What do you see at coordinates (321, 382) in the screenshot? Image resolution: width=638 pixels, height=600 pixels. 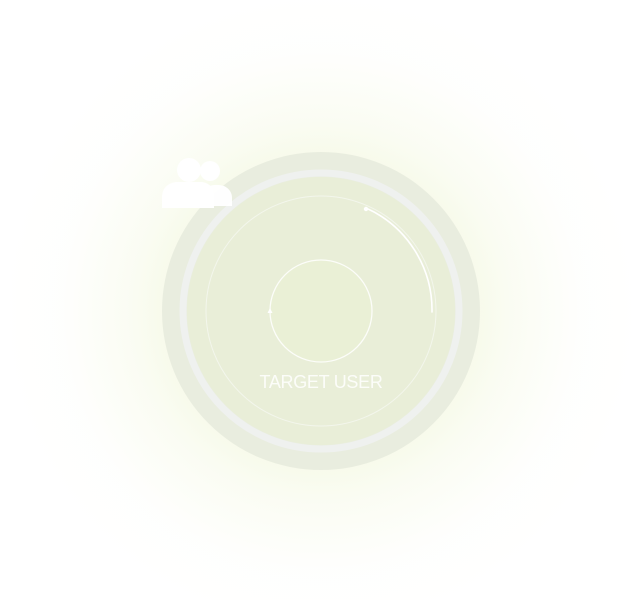 I see `target-user-label: TARGET USER` at bounding box center [321, 382].